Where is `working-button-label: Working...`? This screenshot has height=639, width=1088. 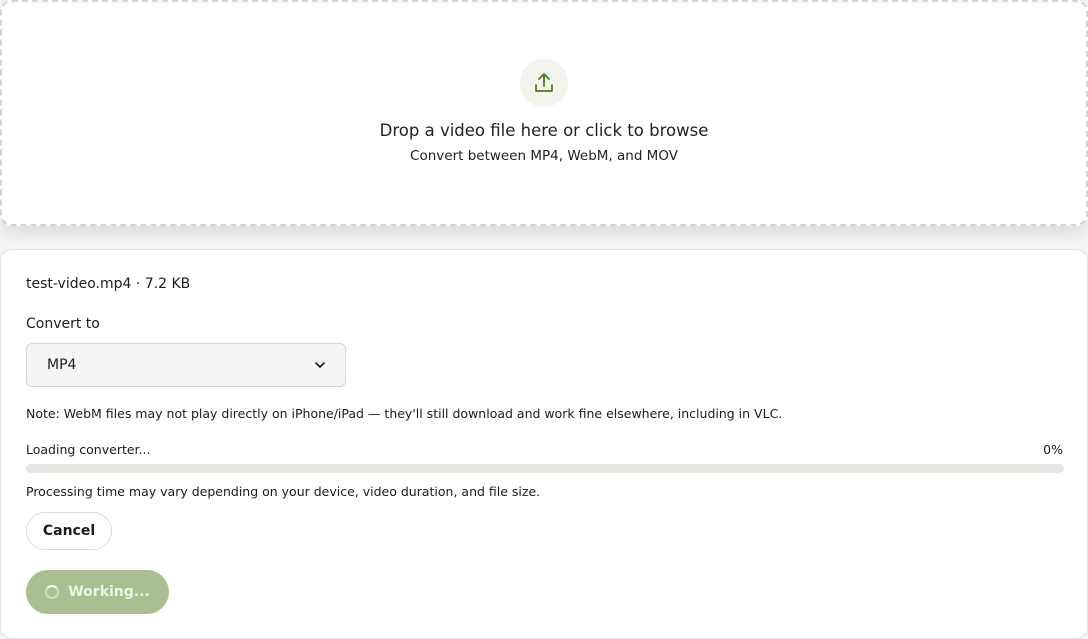
working-button-label: Working... is located at coordinates (109, 592).